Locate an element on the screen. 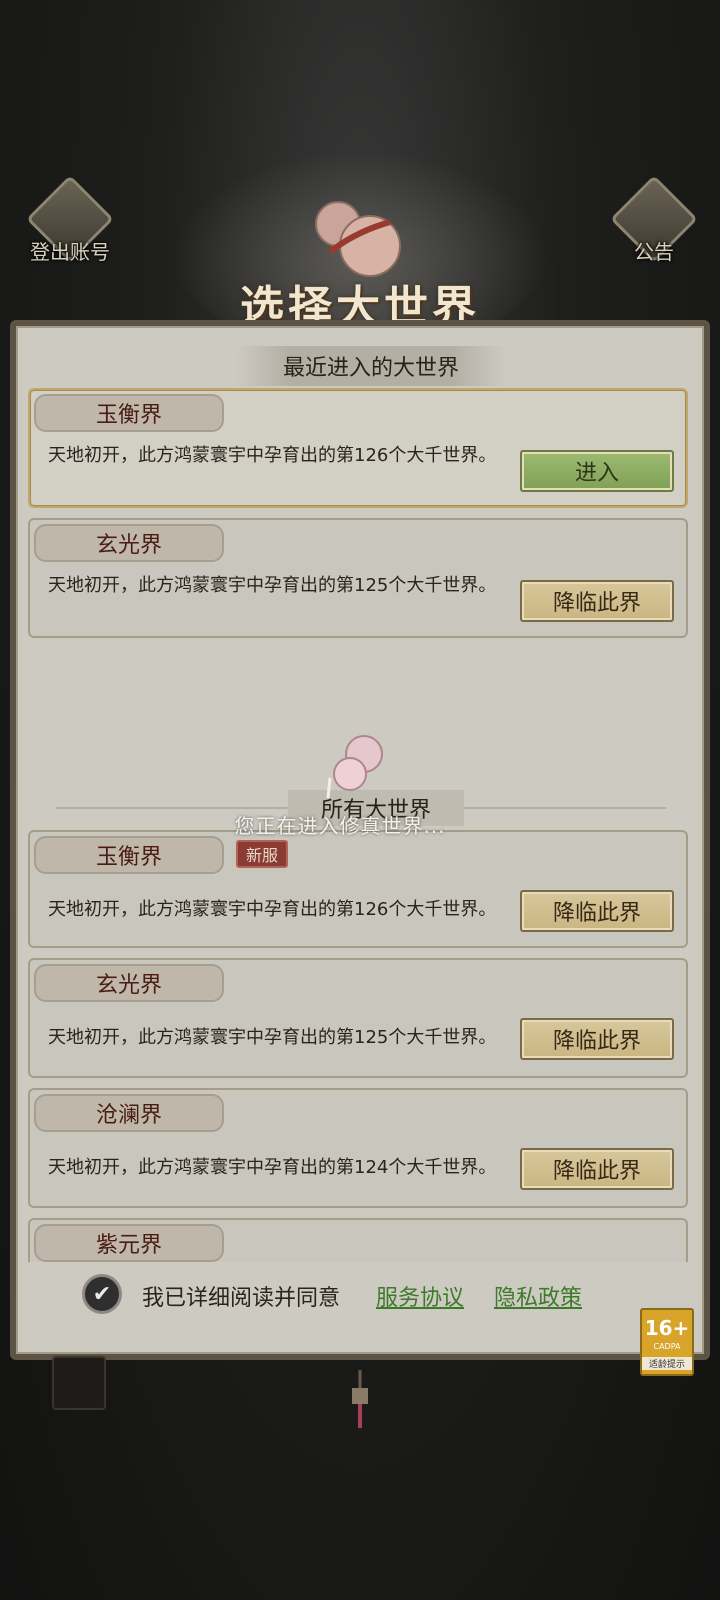 This screenshot has width=720, height=1600. recent-section-title: 最近进入的大世界 is located at coordinates (371, 366).